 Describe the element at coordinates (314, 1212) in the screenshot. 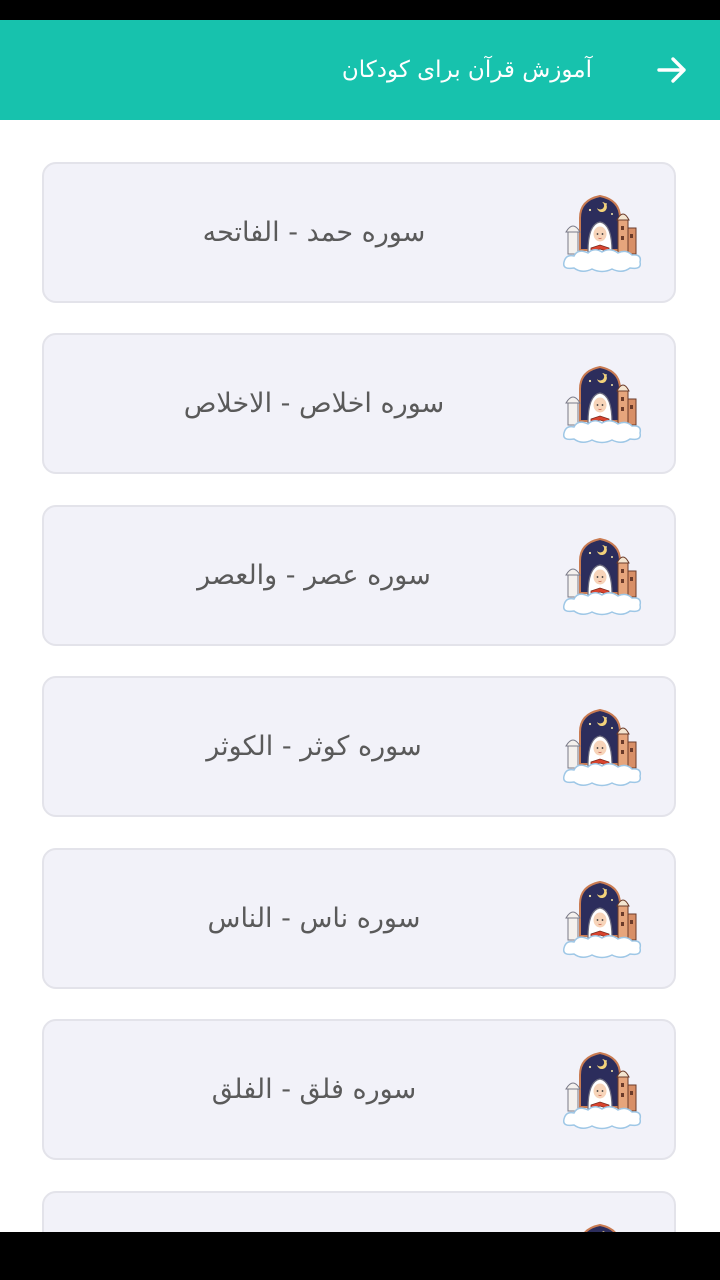

I see `surah-card-label` at that location.